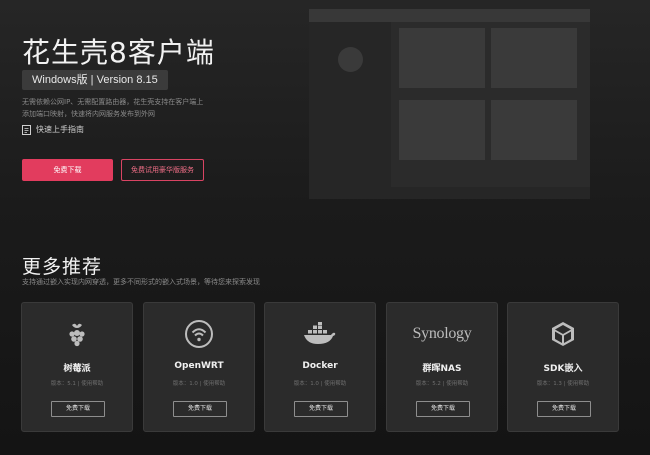 This screenshot has width=650, height=455. Describe the element at coordinates (113, 102) in the screenshot. I see `hero-description-line: 无需依赖公网IP、无需配置路由器，花生壳支持在客户端上` at that location.